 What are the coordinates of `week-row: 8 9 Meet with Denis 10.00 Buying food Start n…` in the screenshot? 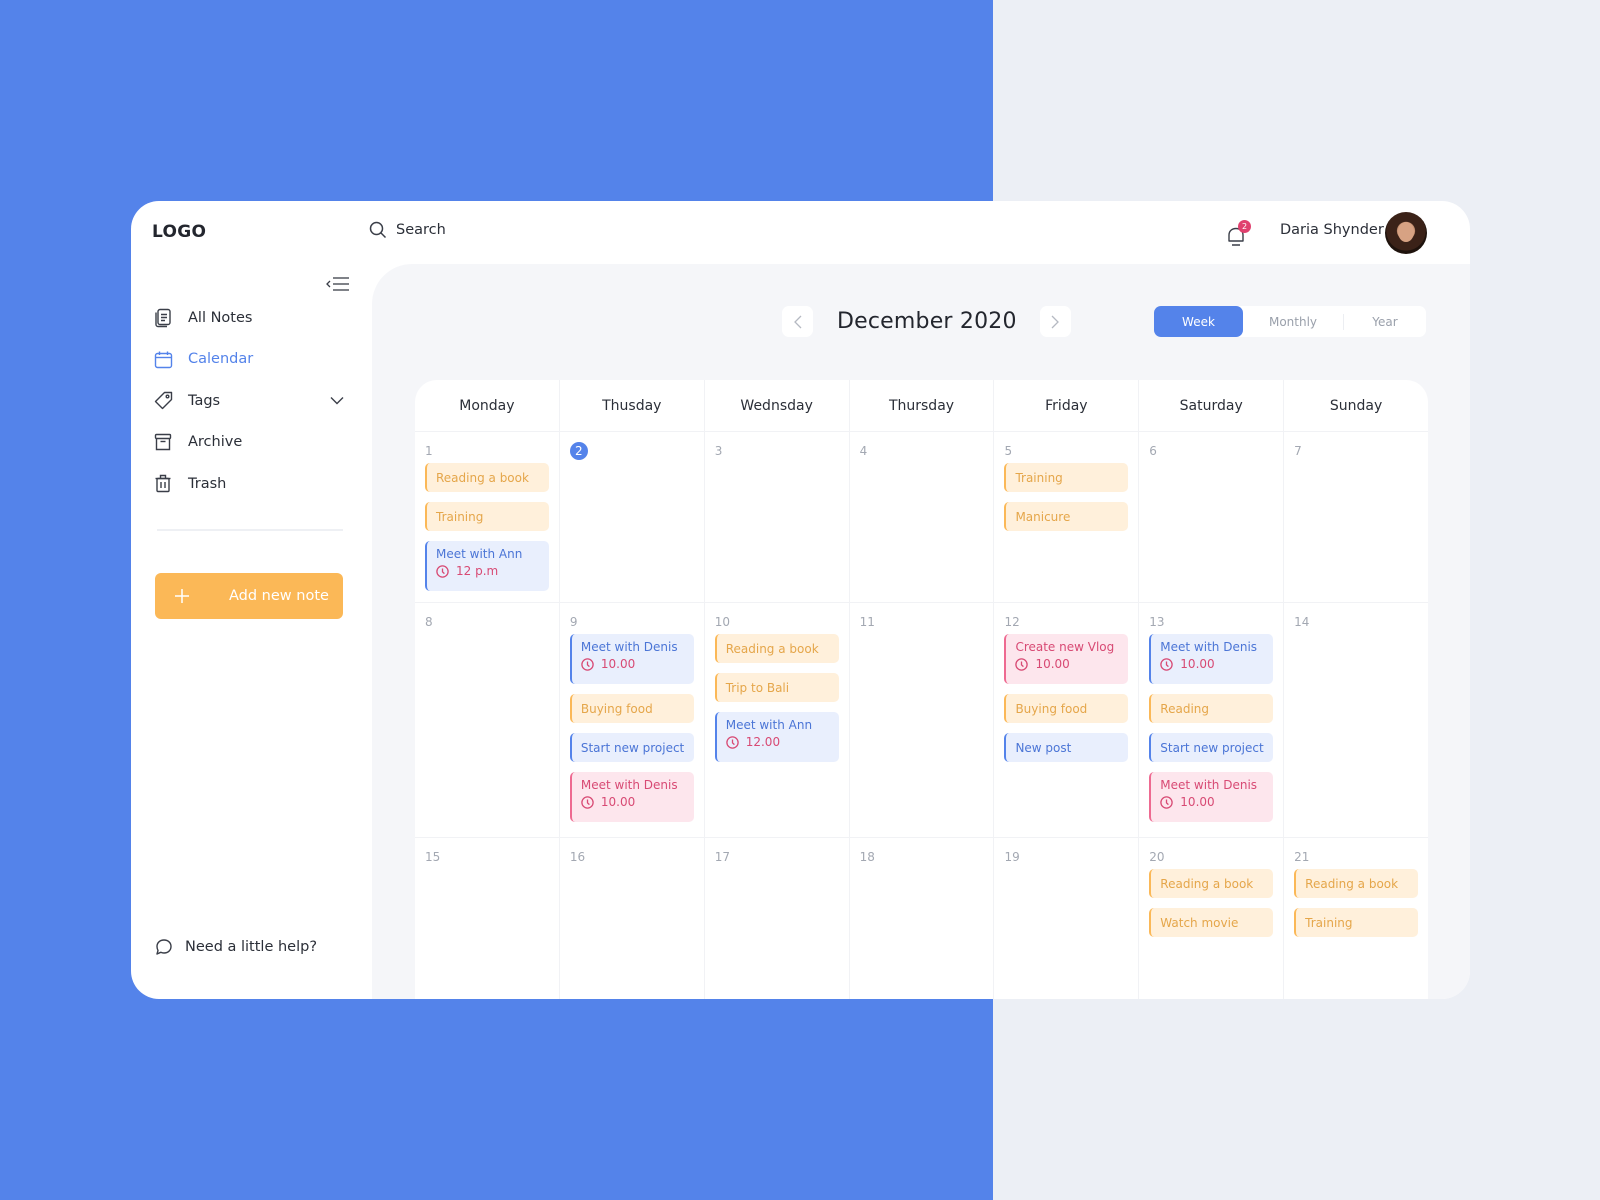 It's located at (921, 720).